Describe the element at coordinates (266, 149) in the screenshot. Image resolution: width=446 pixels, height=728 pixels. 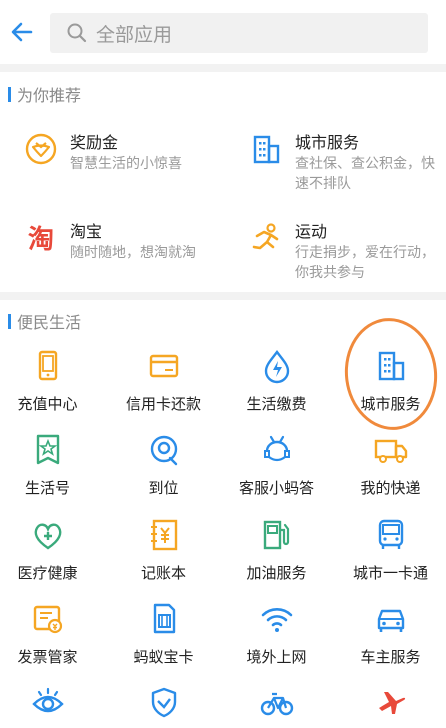
I see `city-building-icon` at that location.